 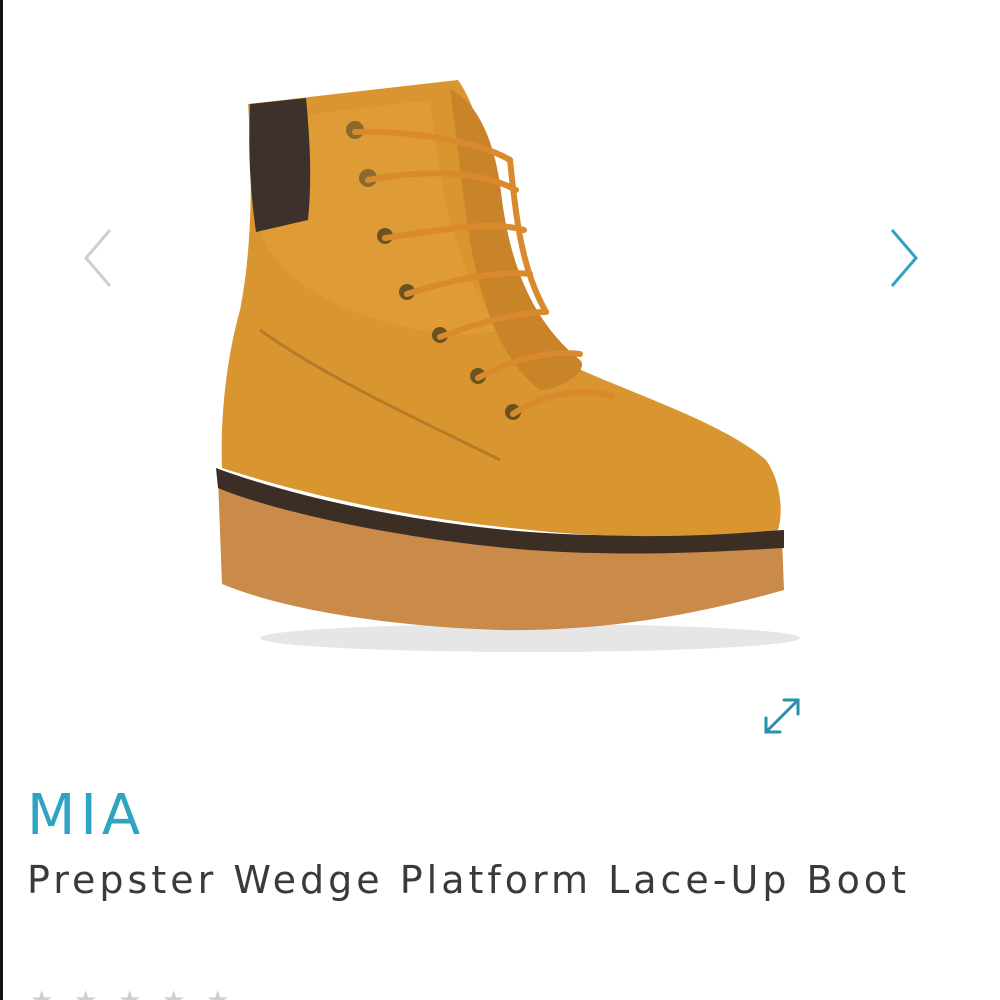 I want to click on chevron-right-icon, so click(x=904, y=258).